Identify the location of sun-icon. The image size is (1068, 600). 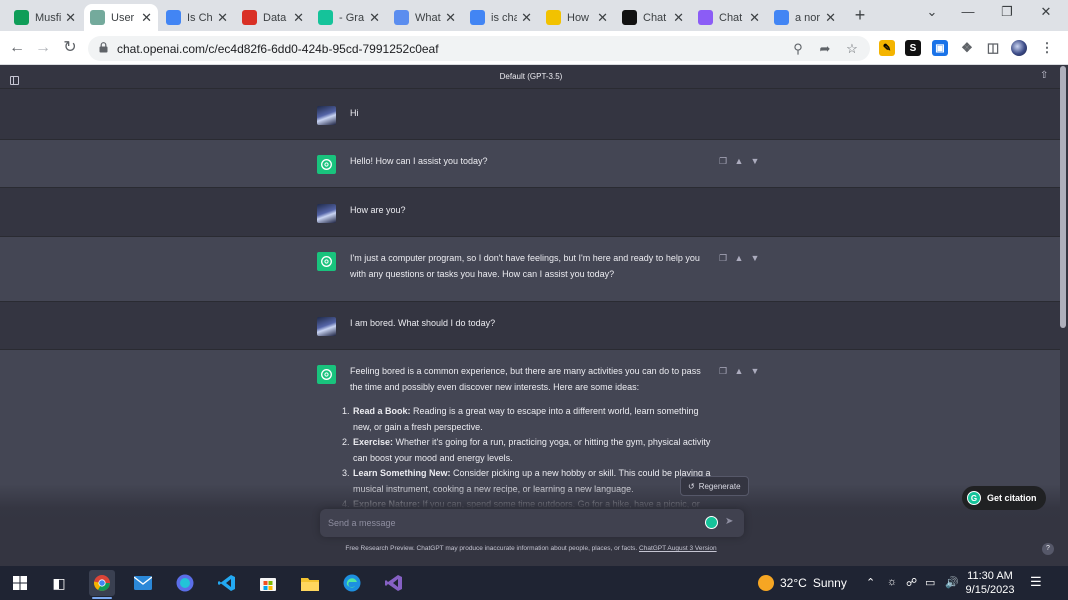
(766, 583).